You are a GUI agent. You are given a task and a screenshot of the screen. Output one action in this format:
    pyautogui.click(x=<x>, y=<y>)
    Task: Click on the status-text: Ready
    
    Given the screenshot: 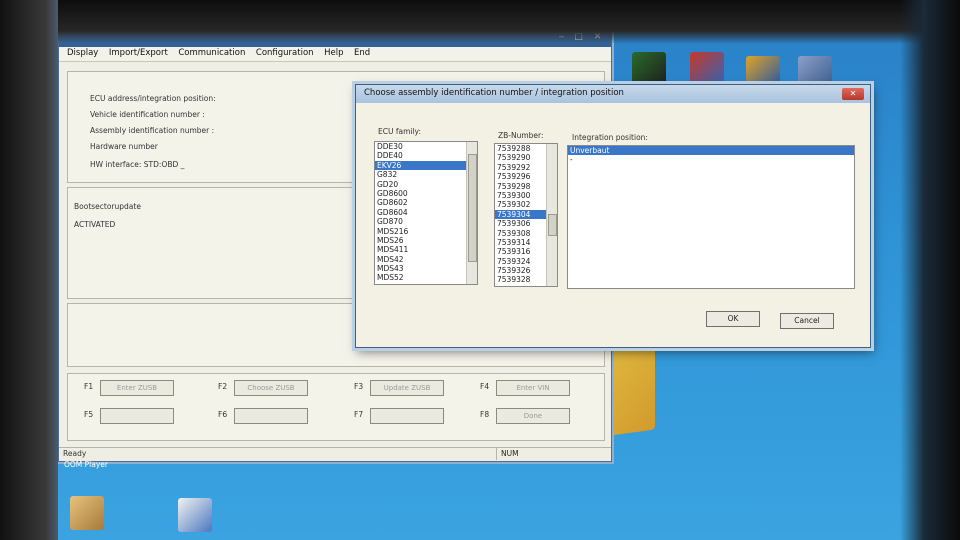 What is the action you would take?
    pyautogui.click(x=75, y=453)
    